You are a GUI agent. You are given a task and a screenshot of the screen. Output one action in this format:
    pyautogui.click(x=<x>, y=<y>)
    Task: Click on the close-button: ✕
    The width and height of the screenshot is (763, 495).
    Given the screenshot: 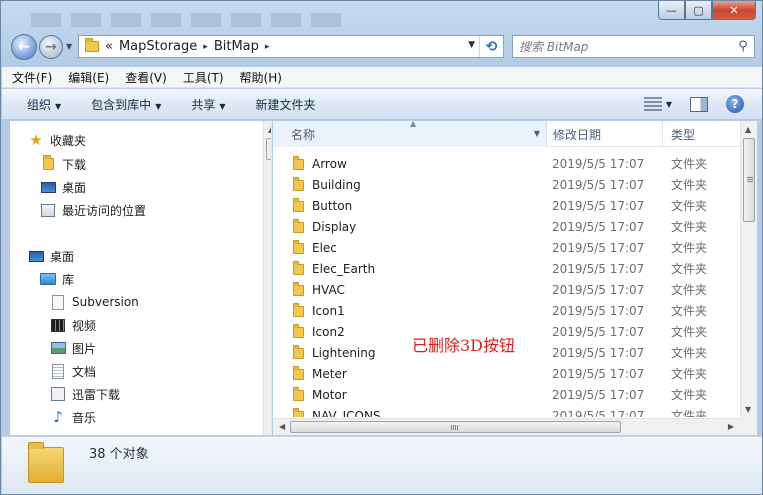 What is the action you would take?
    pyautogui.click(x=734, y=10)
    